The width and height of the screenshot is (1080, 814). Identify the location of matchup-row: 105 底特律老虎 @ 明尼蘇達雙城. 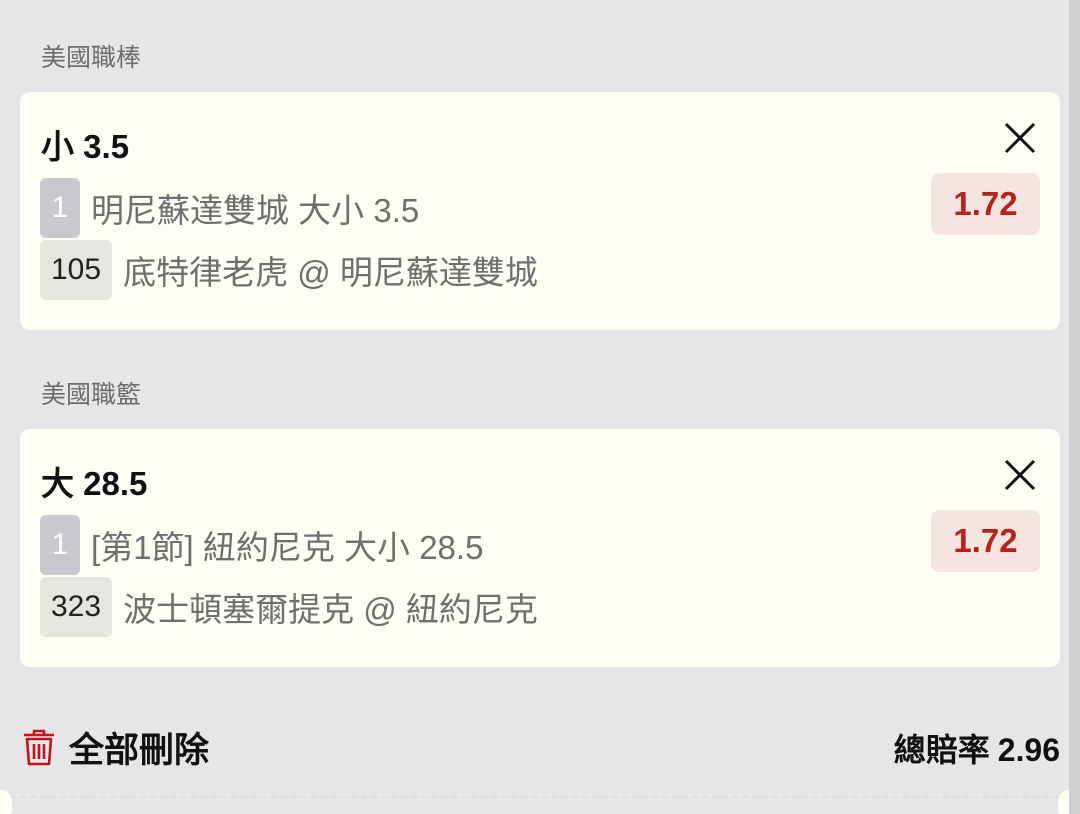
(289, 270).